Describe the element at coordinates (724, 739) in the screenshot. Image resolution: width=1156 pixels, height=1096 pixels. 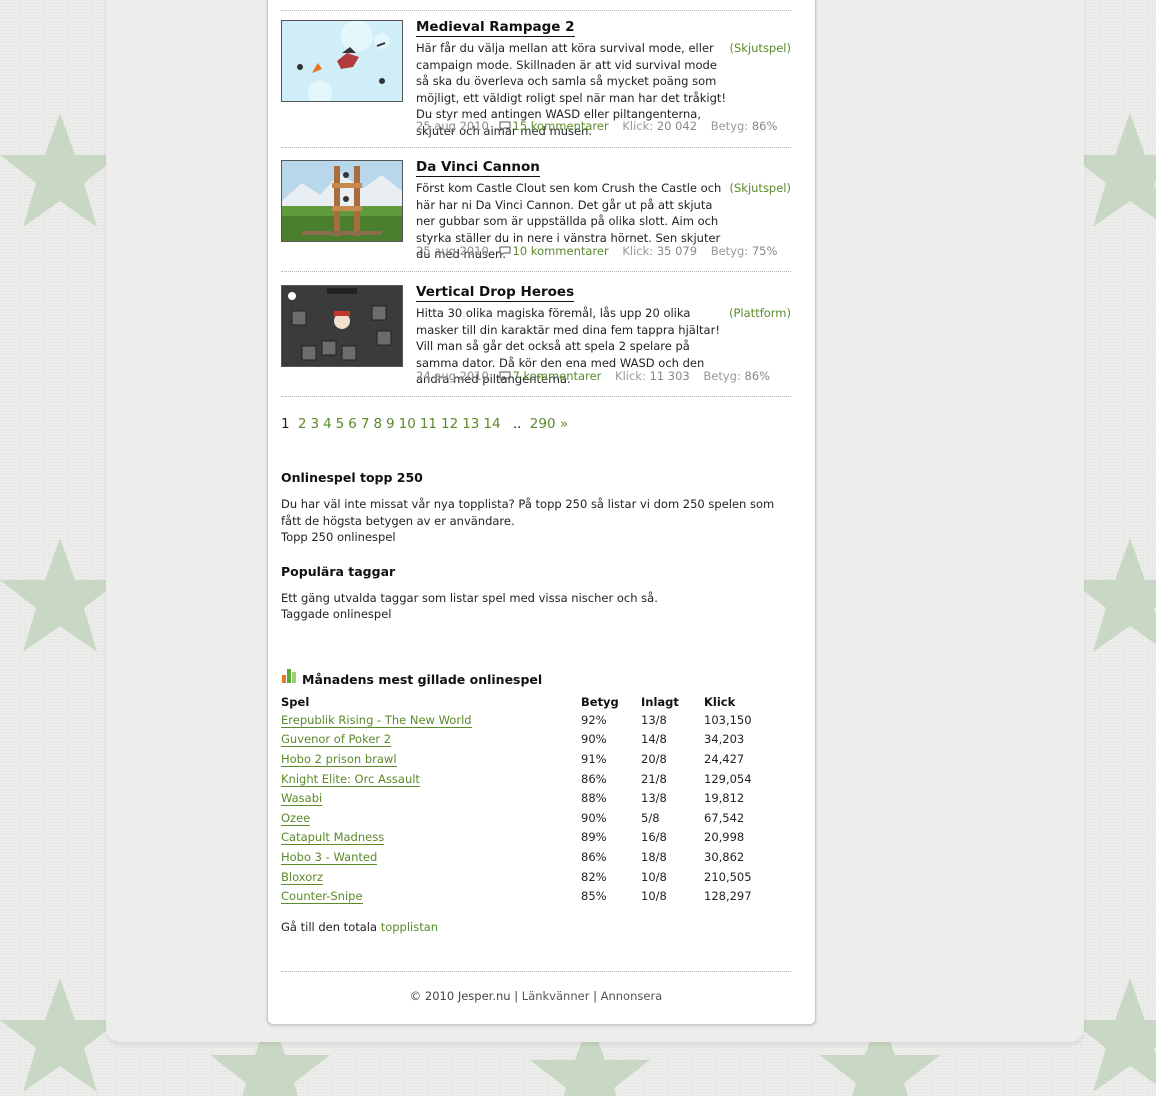
I see `clicks-cell: 34,203` at that location.